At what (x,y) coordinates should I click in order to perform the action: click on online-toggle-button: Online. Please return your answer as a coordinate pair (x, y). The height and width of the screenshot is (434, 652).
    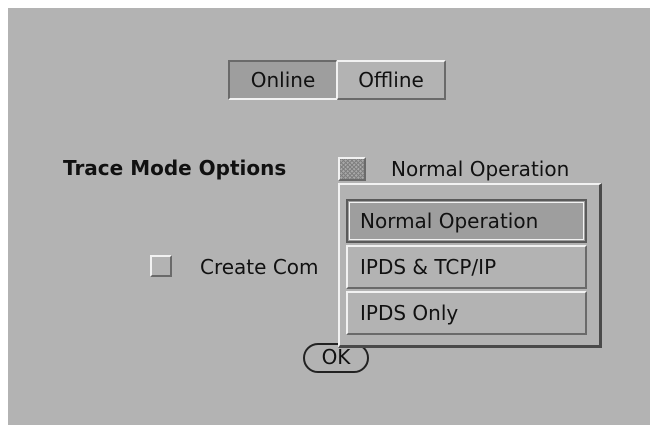
    Looking at the image, I should click on (282, 80).